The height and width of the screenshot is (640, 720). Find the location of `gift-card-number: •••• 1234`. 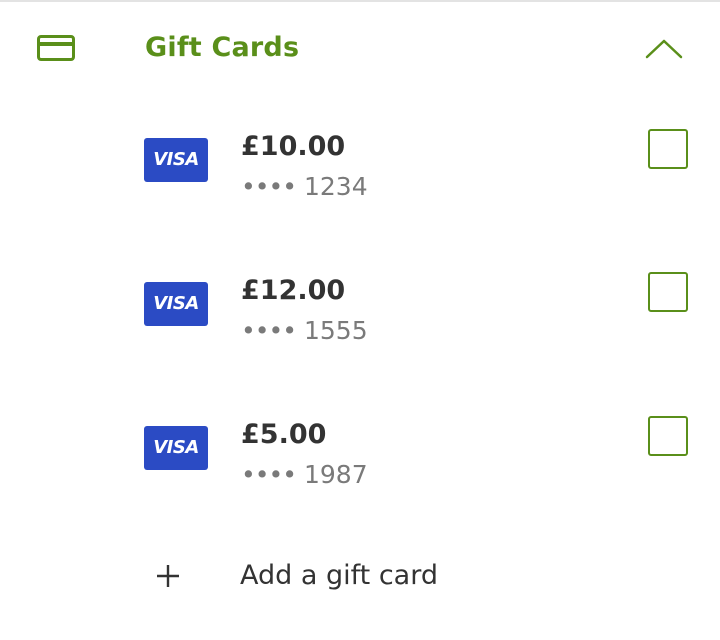

gift-card-number: •••• 1234 is located at coordinates (304, 187).